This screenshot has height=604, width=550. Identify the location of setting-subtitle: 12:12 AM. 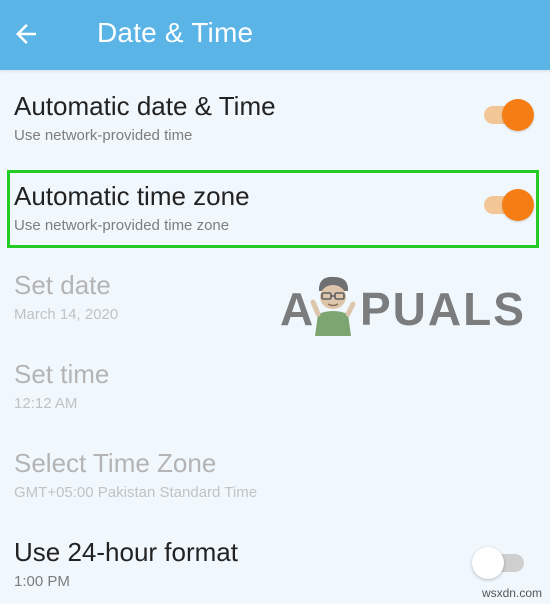
(46, 403).